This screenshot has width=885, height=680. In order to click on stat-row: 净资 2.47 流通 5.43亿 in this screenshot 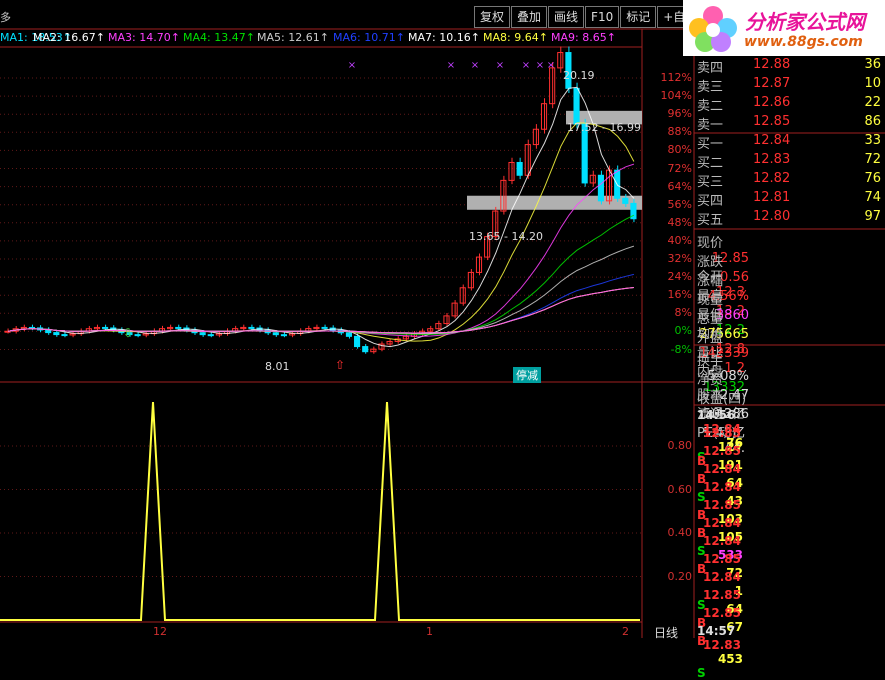, I will do `click(791, 405)`.